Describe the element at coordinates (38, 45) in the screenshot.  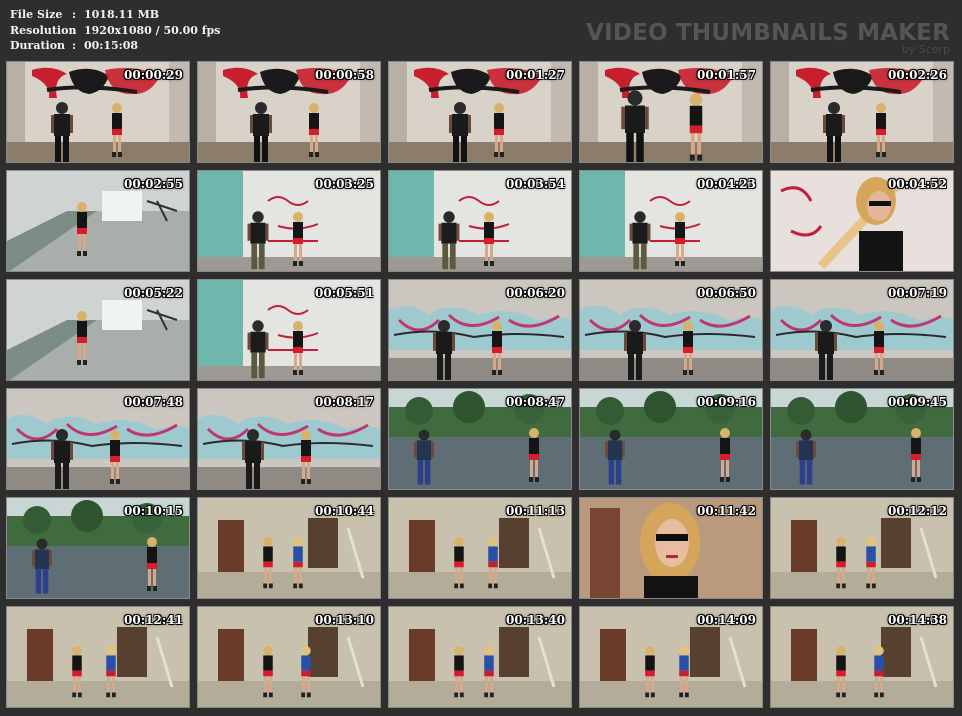
I see `duration-label: Duration` at that location.